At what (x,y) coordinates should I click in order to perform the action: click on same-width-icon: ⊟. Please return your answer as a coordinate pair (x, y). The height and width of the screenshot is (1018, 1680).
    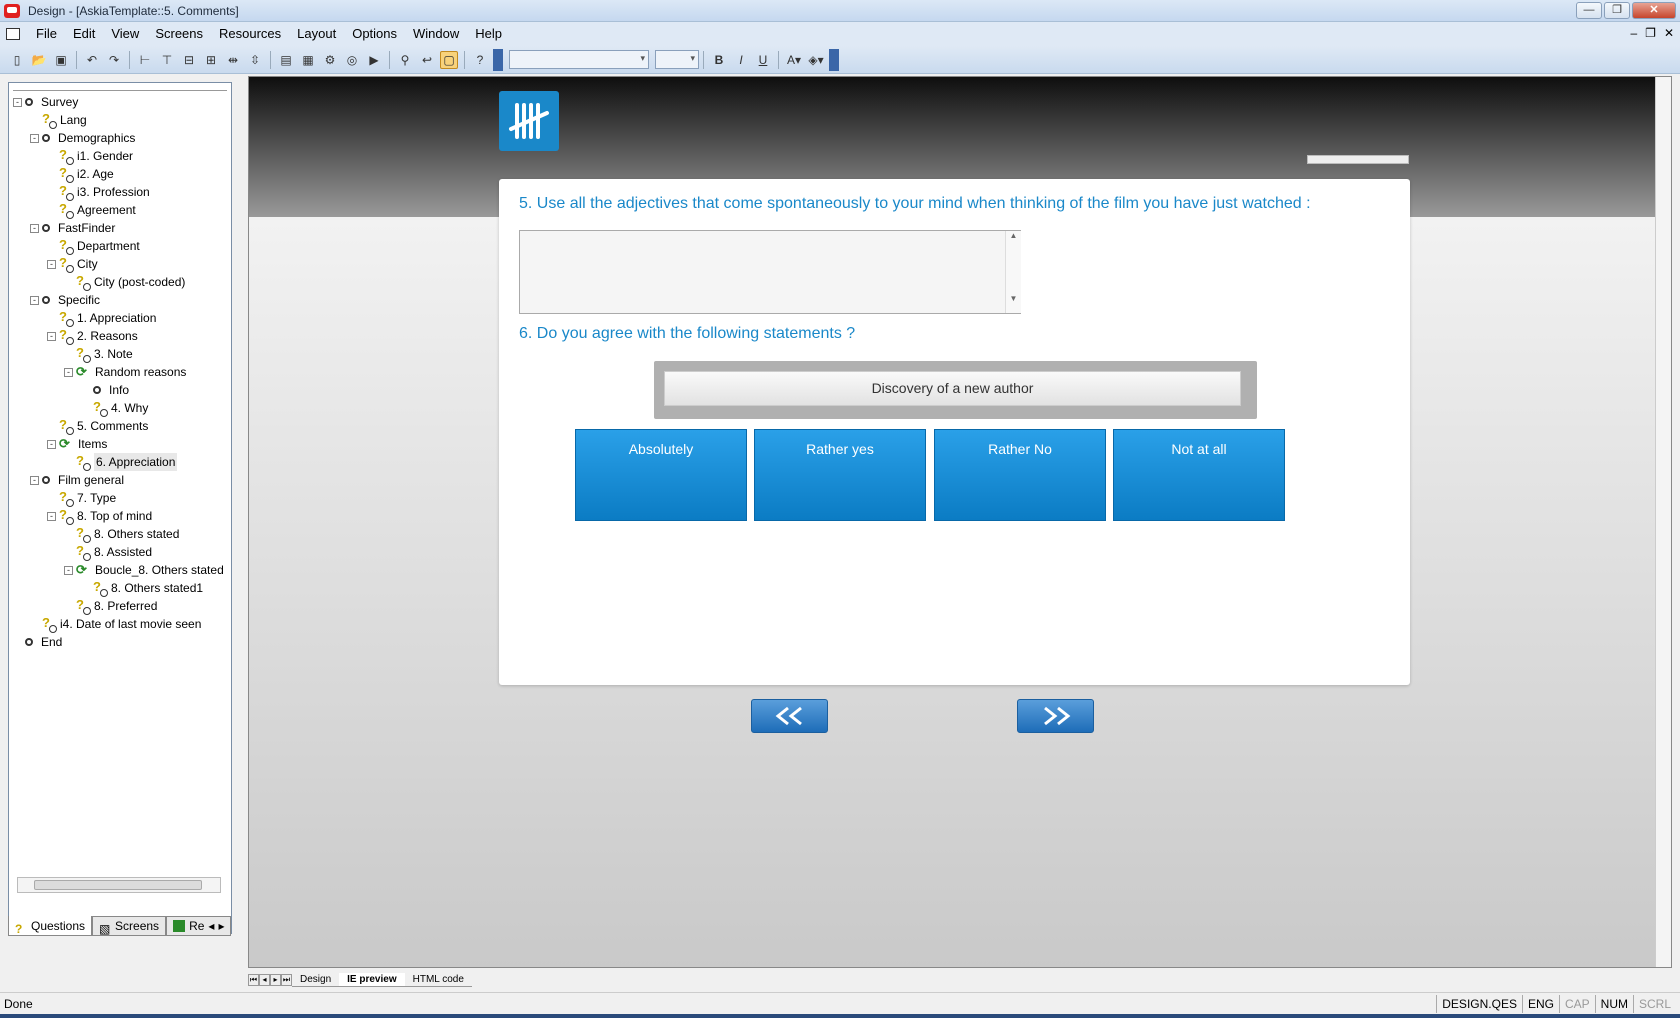
    Looking at the image, I should click on (189, 60).